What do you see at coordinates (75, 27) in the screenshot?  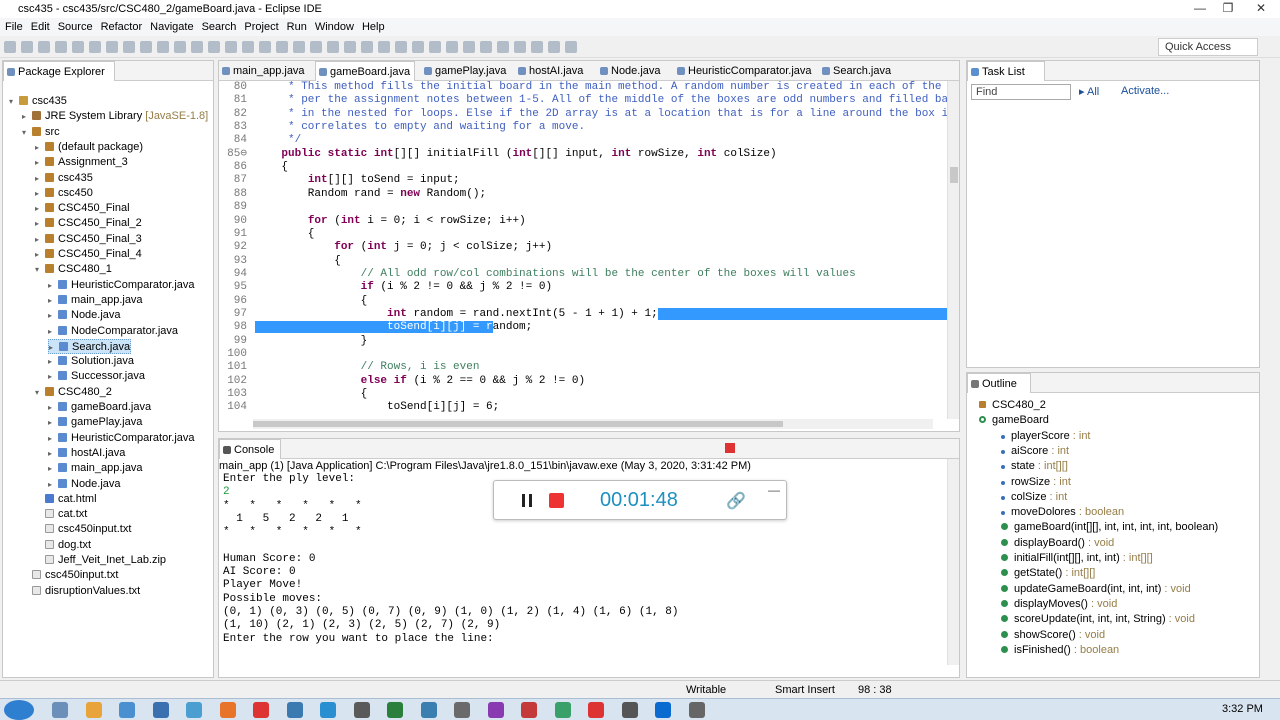 I see `menu-source: Source` at bounding box center [75, 27].